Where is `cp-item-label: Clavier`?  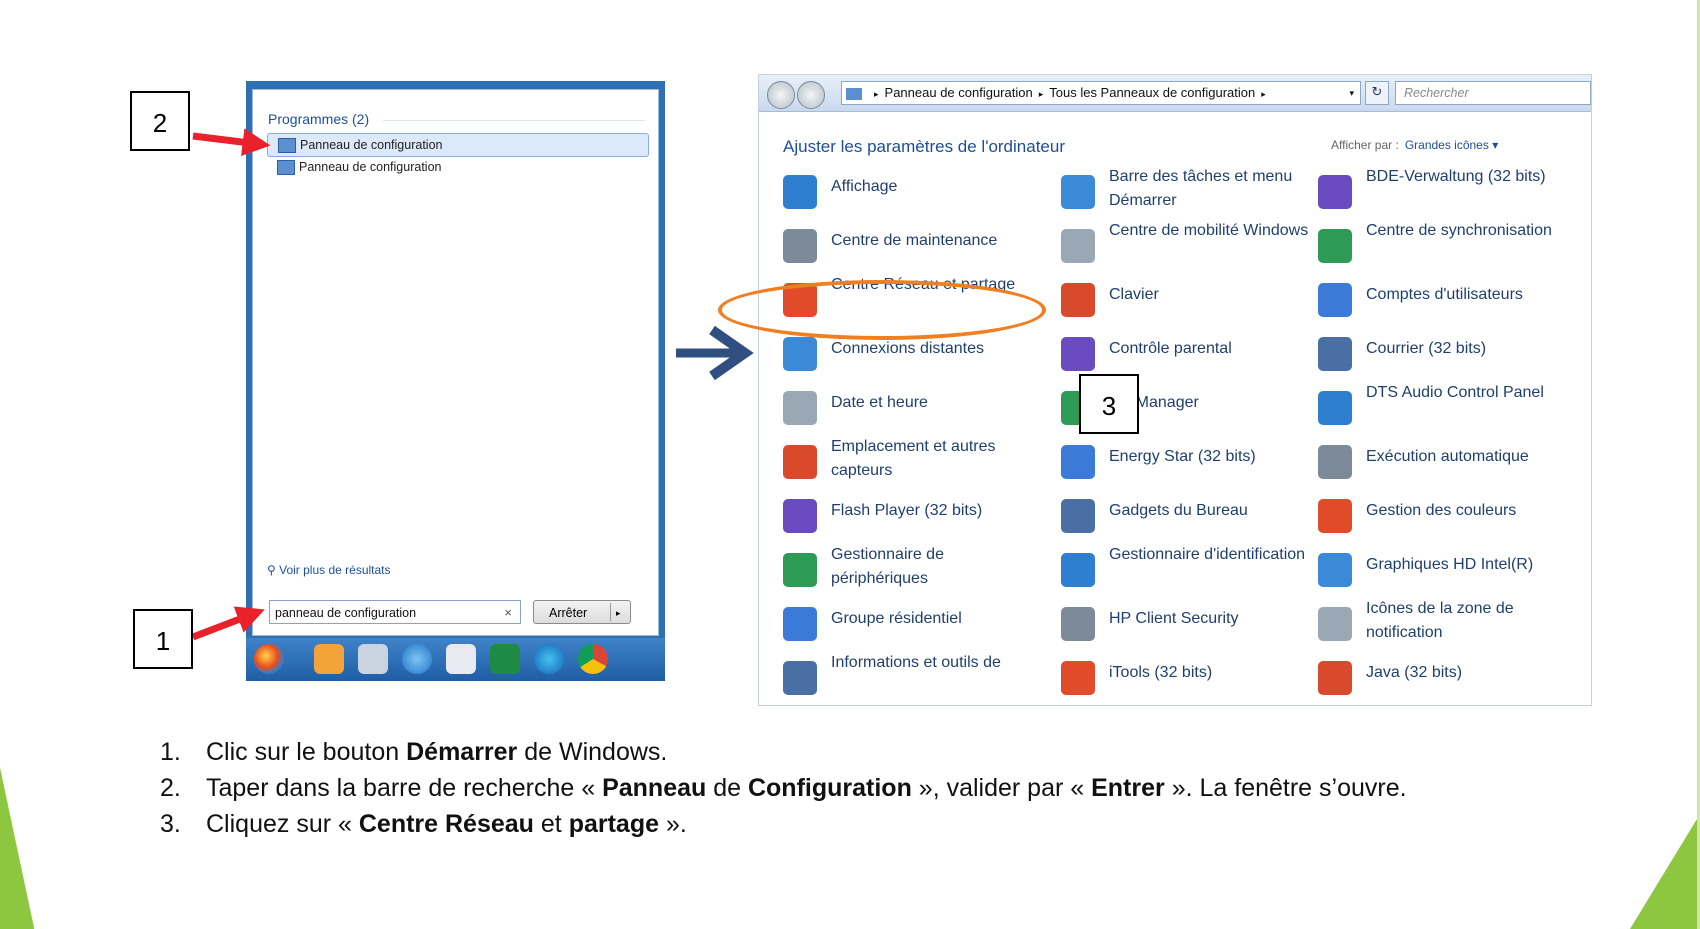
cp-item-label: Clavier is located at coordinates (1134, 294).